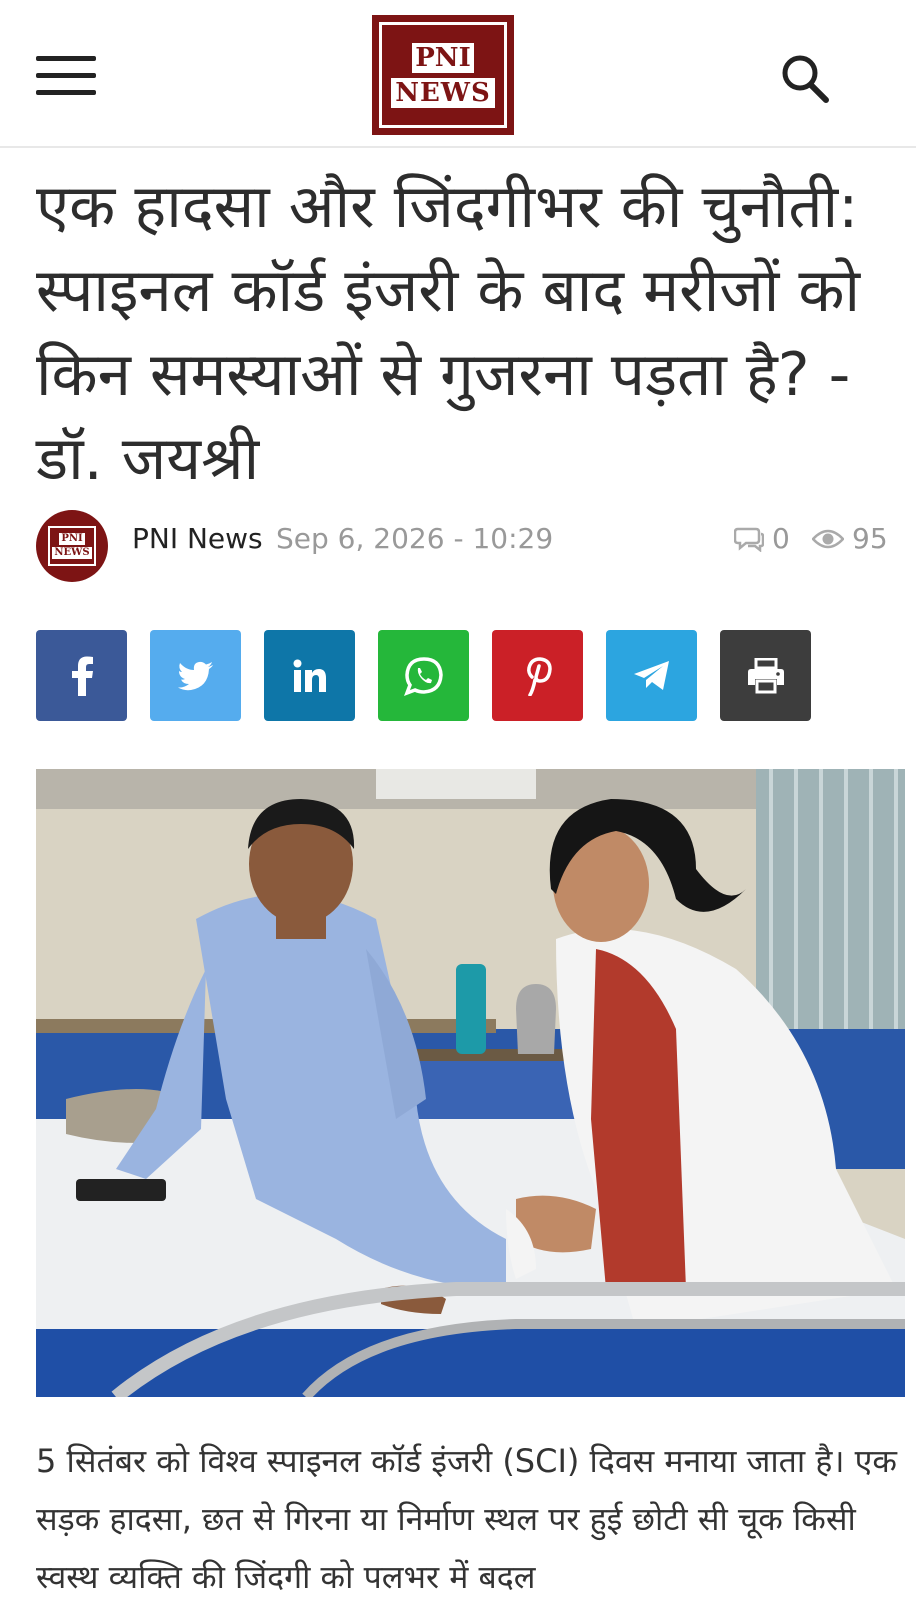 The width and height of the screenshot is (916, 1600). What do you see at coordinates (72, 546) in the screenshot?
I see `author-avatar: PNI NEWS` at bounding box center [72, 546].